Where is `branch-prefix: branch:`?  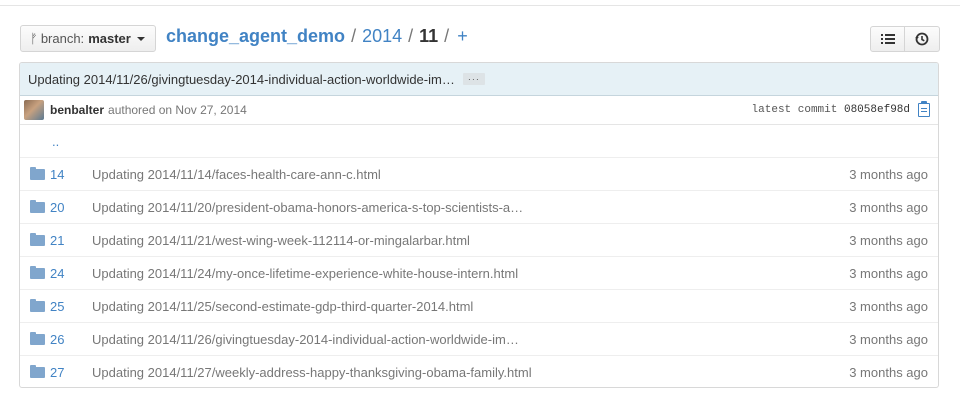
branch-prefix: branch: is located at coordinates (62, 38).